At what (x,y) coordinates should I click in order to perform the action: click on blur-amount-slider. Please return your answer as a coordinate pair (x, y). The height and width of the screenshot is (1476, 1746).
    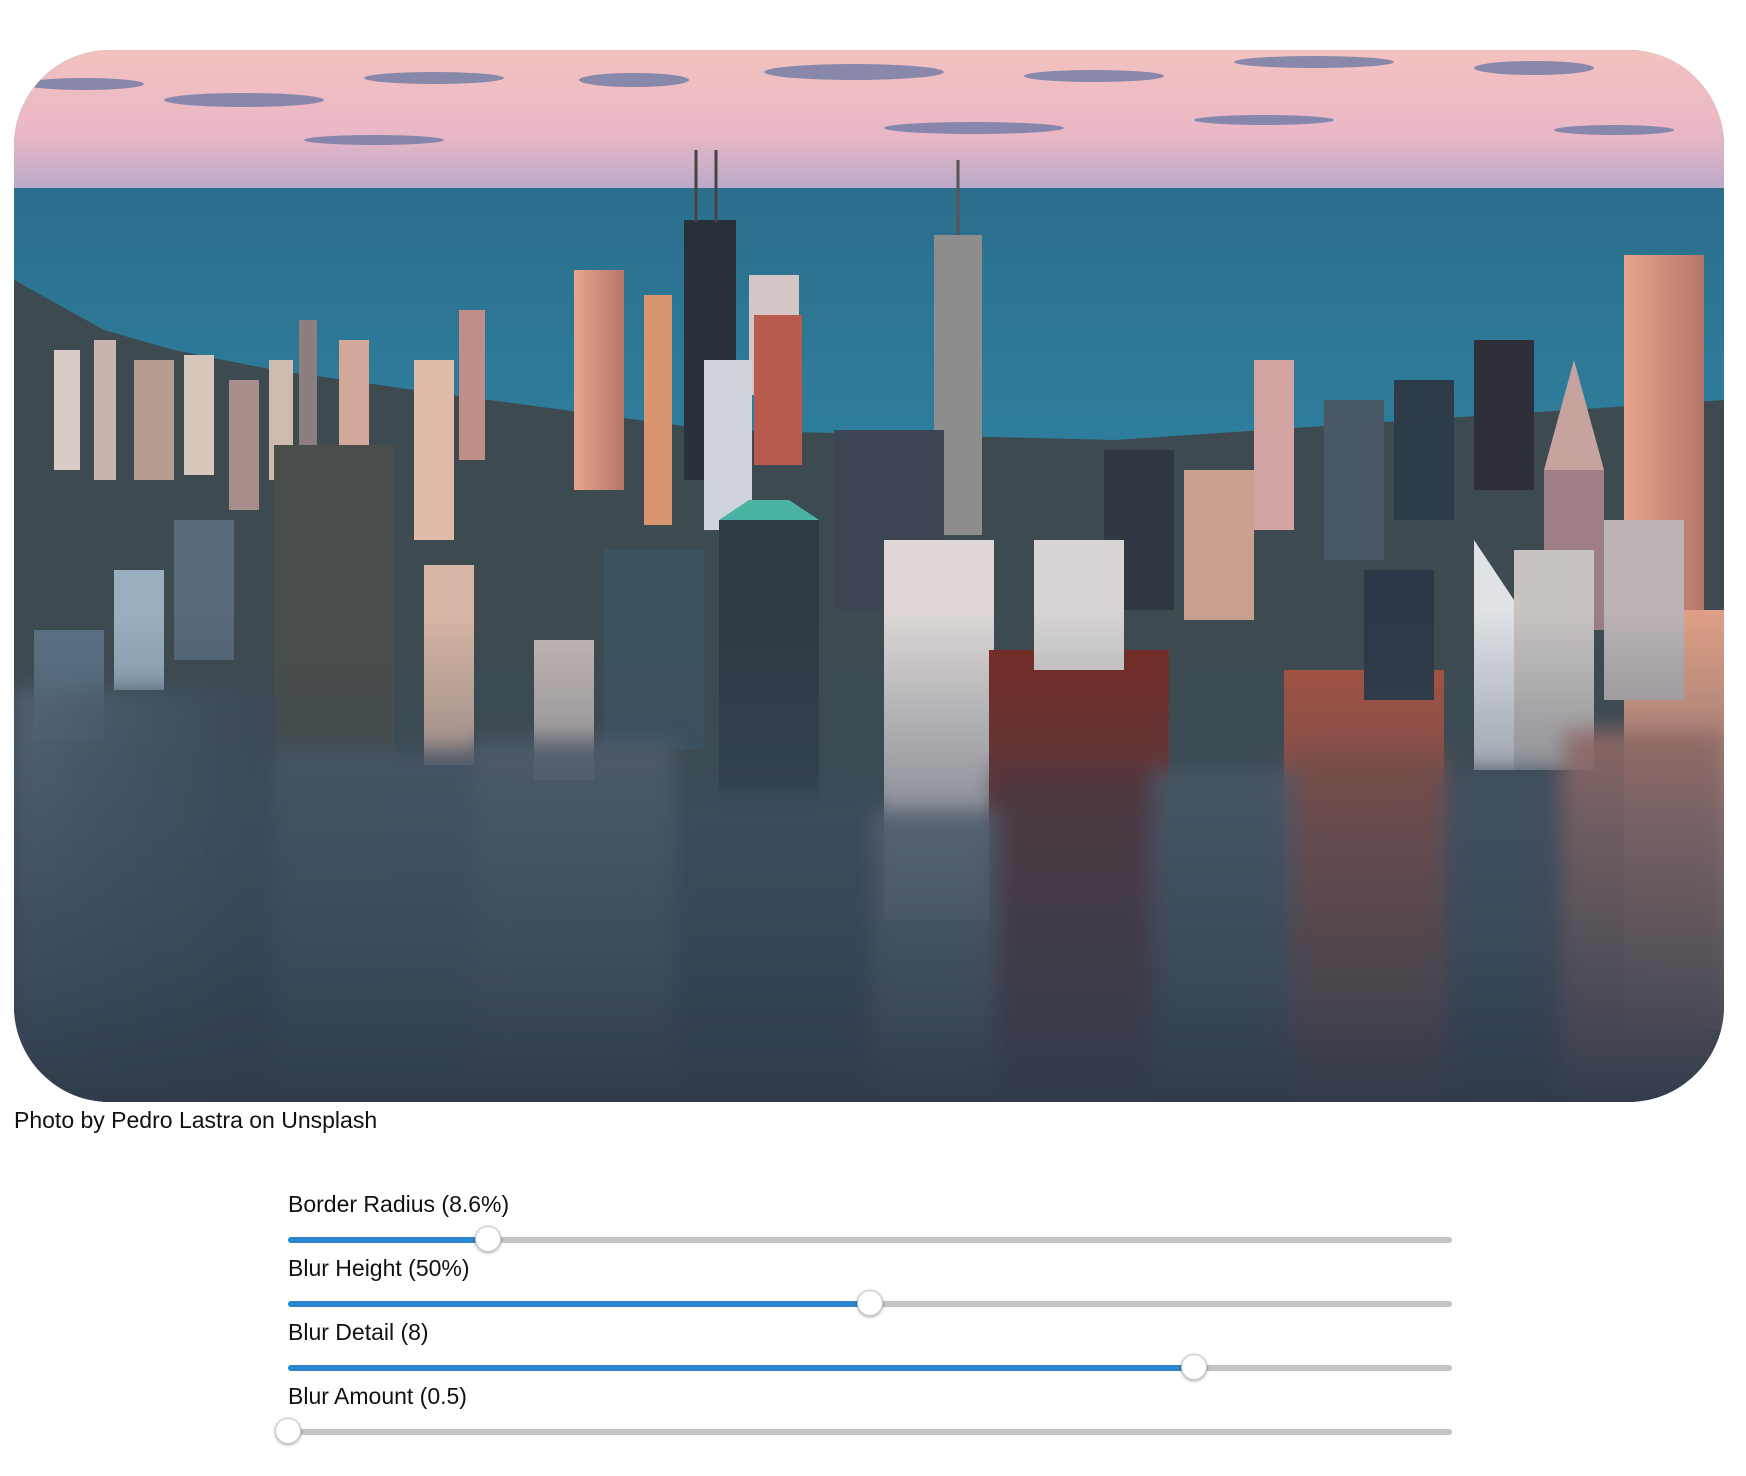
    Looking at the image, I should click on (863, 1431).